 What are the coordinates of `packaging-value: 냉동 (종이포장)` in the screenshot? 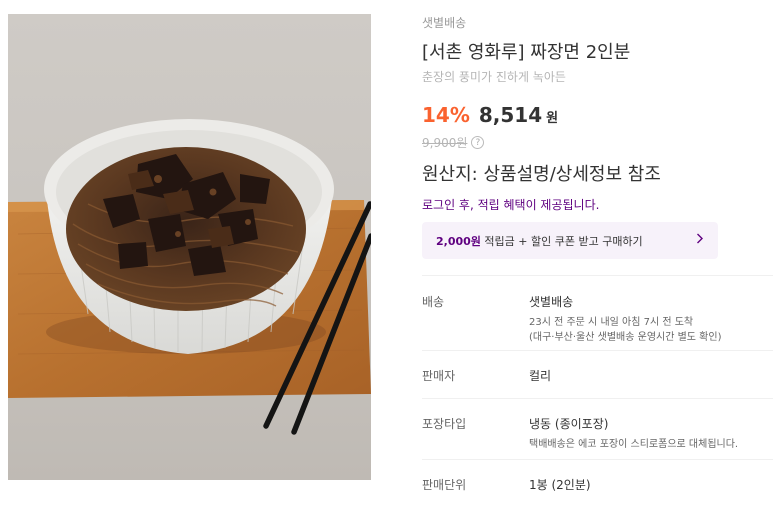 It's located at (569, 424).